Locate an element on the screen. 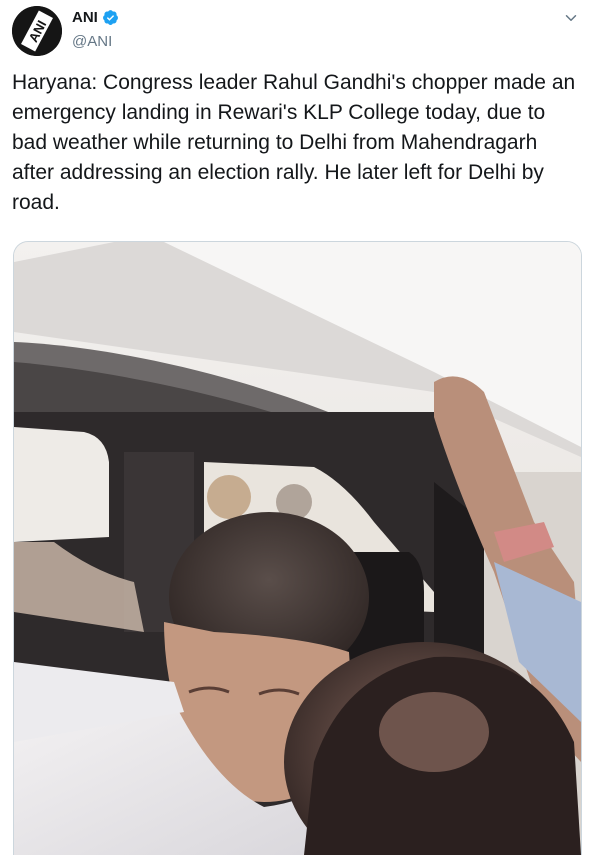 This screenshot has width=594, height=855. author-name-row: ANI is located at coordinates (95, 17).